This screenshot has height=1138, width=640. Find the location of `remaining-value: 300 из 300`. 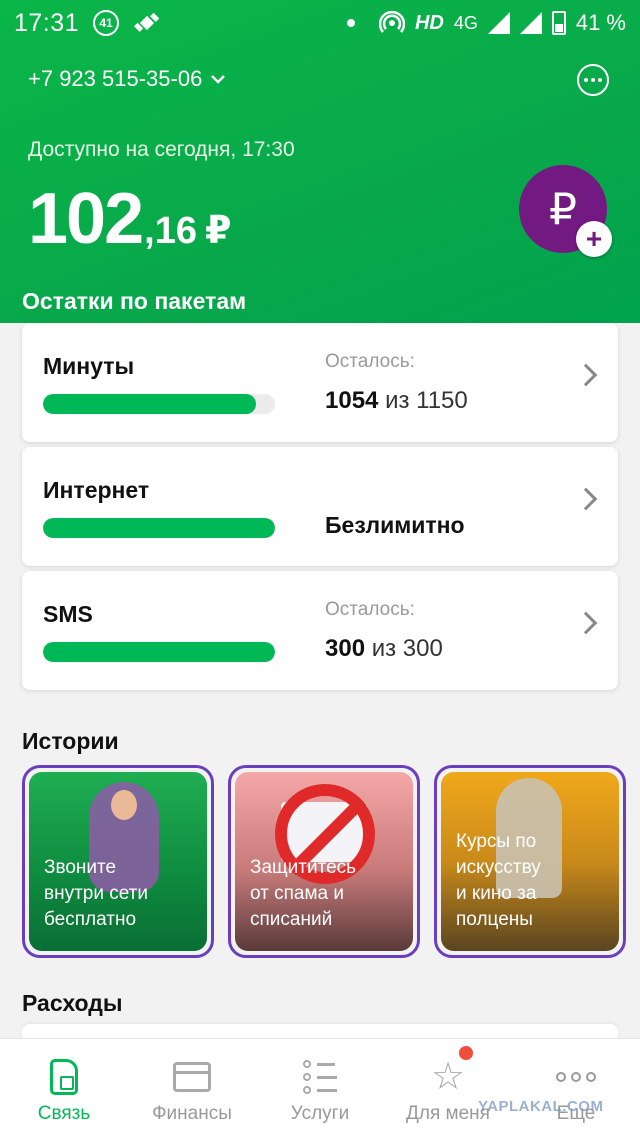

remaining-value: 300 из 300 is located at coordinates (384, 649).